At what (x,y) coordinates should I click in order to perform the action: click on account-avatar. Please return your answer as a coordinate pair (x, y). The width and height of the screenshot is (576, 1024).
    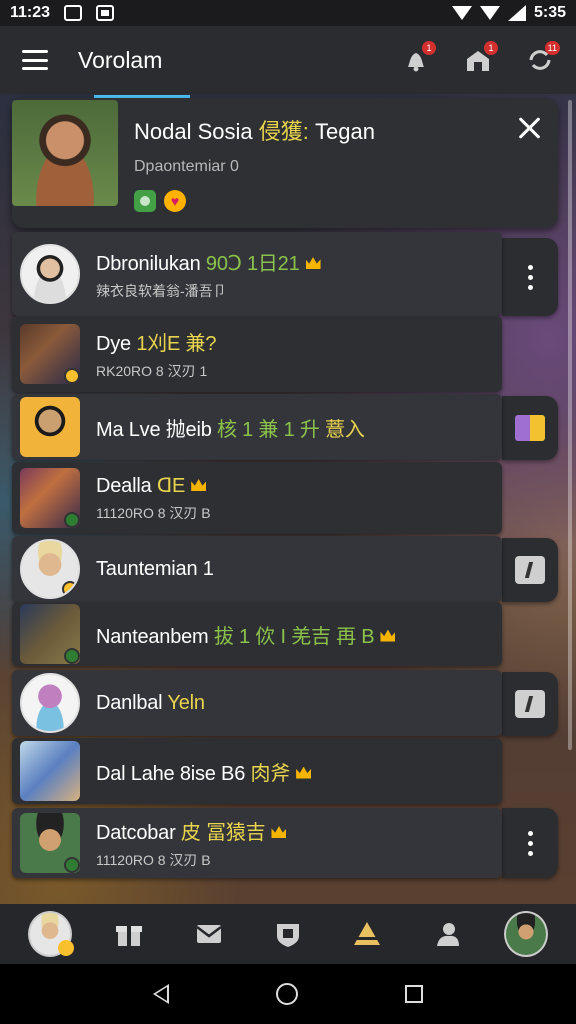
    Looking at the image, I should click on (526, 934).